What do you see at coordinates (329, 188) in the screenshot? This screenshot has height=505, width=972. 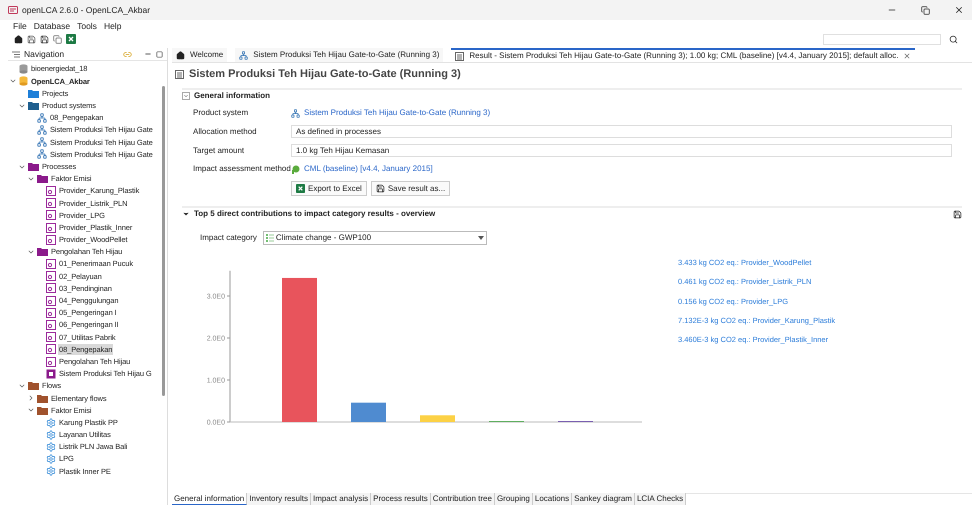 I see `toolbar-button: Export to Excel` at bounding box center [329, 188].